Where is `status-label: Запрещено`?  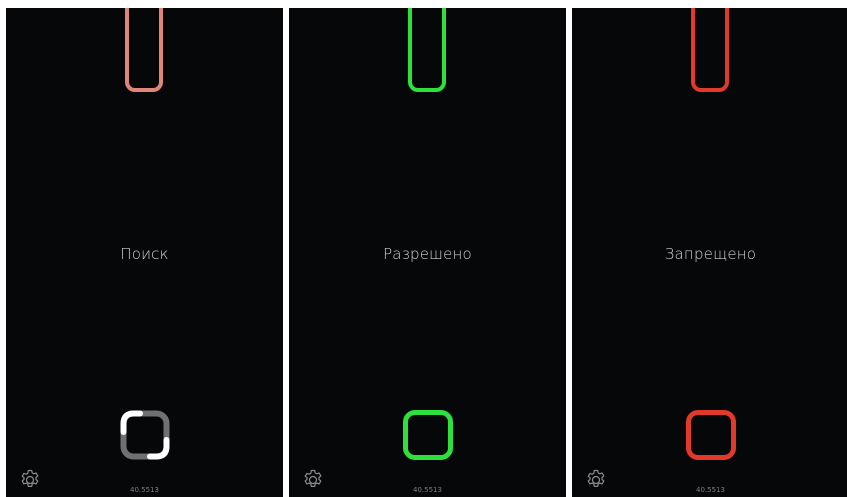
status-label: Запрещено is located at coordinates (710, 254).